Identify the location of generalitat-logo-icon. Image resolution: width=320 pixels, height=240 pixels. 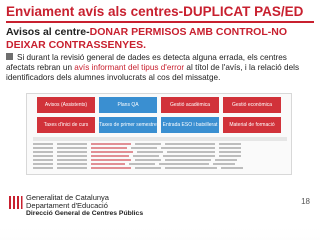
(15, 202).